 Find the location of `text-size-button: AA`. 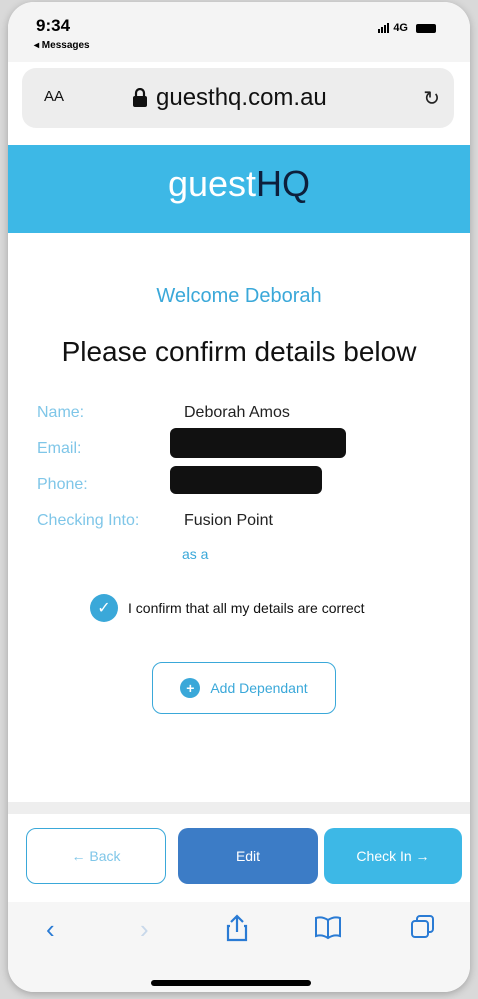

text-size-button: AA is located at coordinates (54, 96).